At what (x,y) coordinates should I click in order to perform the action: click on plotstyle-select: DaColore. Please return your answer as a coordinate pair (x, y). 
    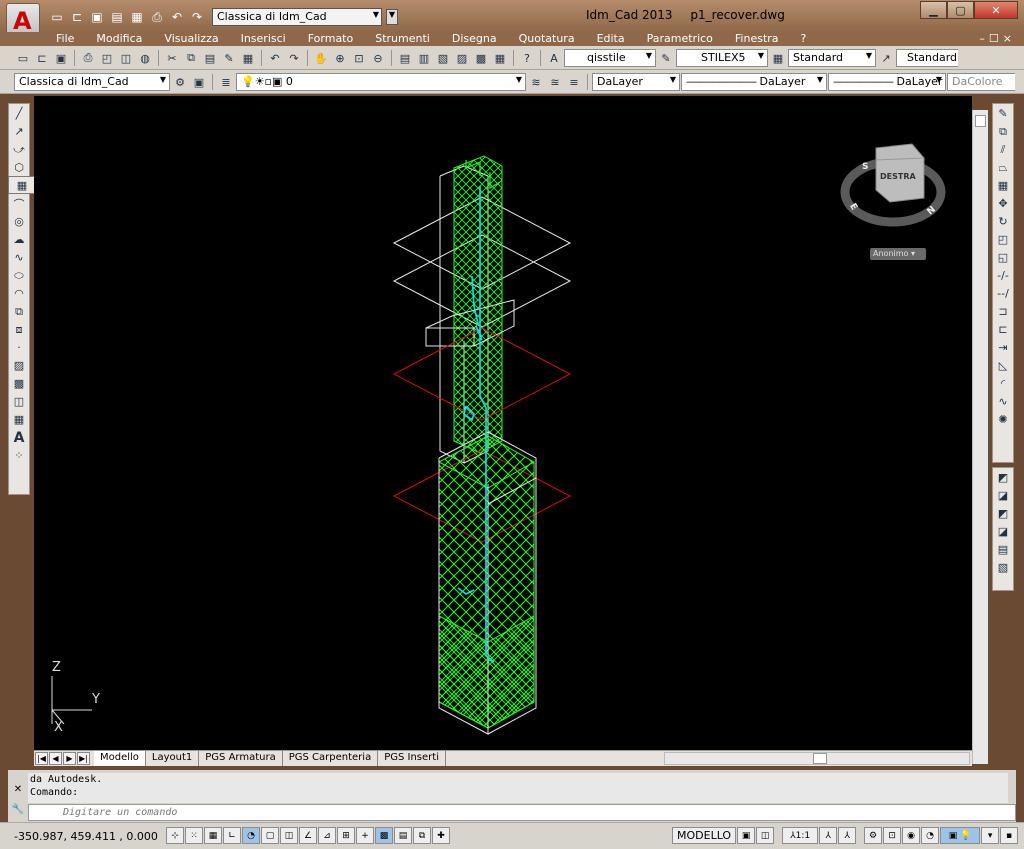
    Looking at the image, I should click on (981, 82).